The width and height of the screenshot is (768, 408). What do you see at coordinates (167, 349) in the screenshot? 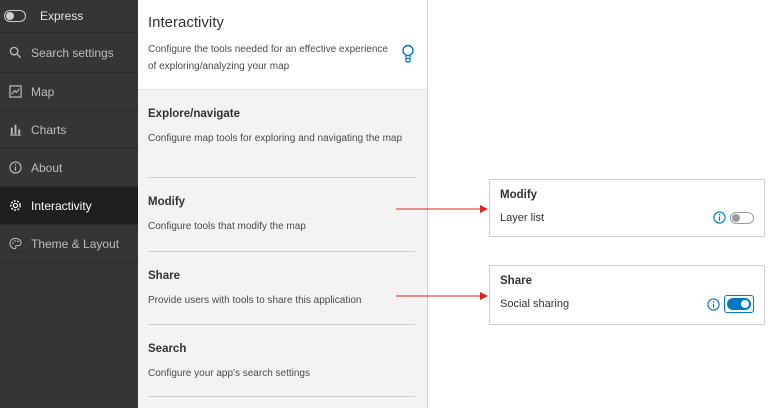
I see `section-title: Search` at bounding box center [167, 349].